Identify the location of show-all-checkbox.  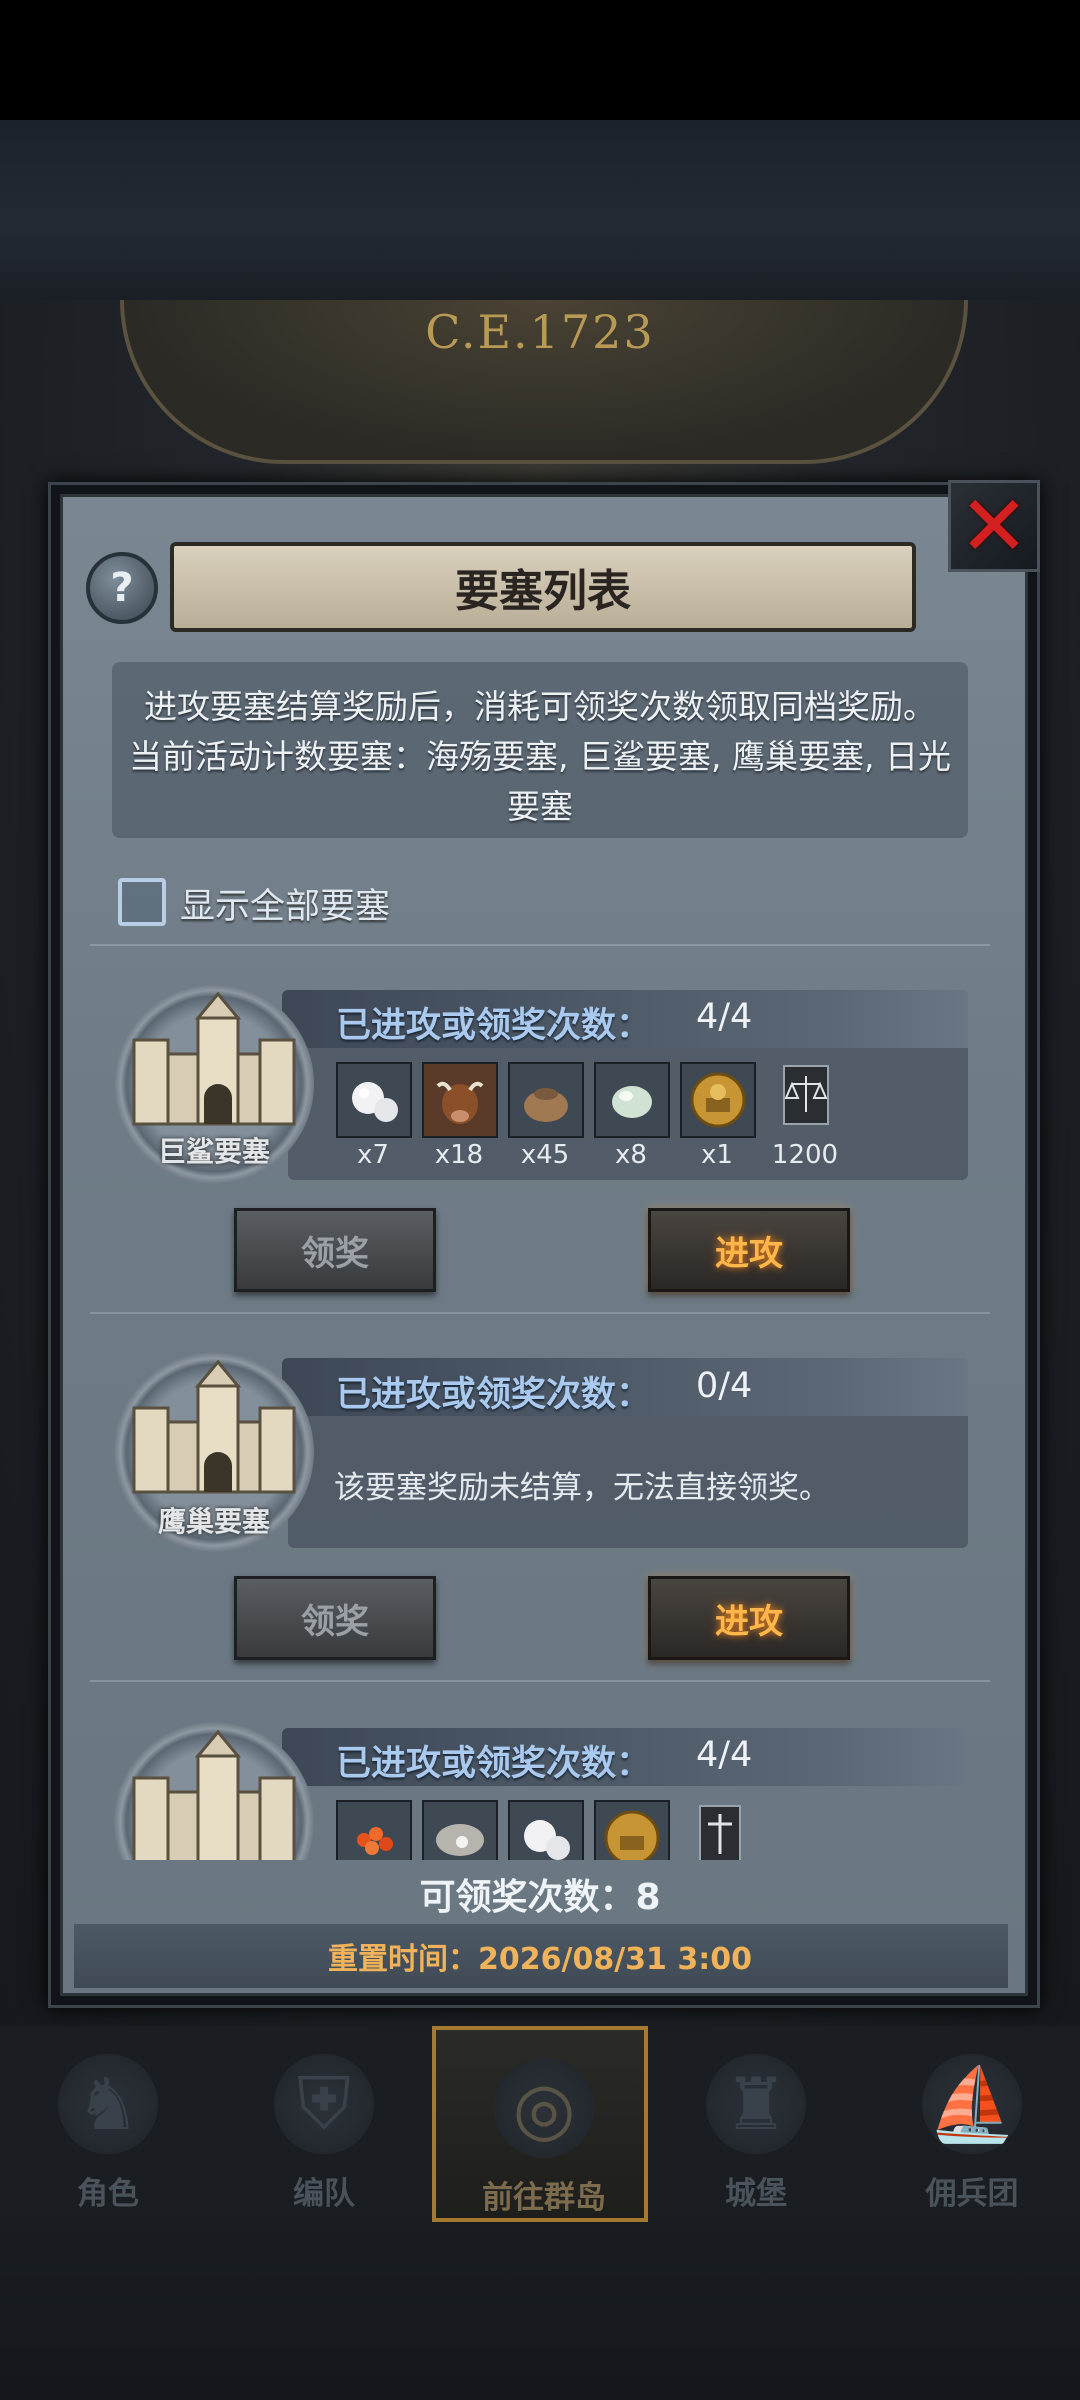
(142, 902).